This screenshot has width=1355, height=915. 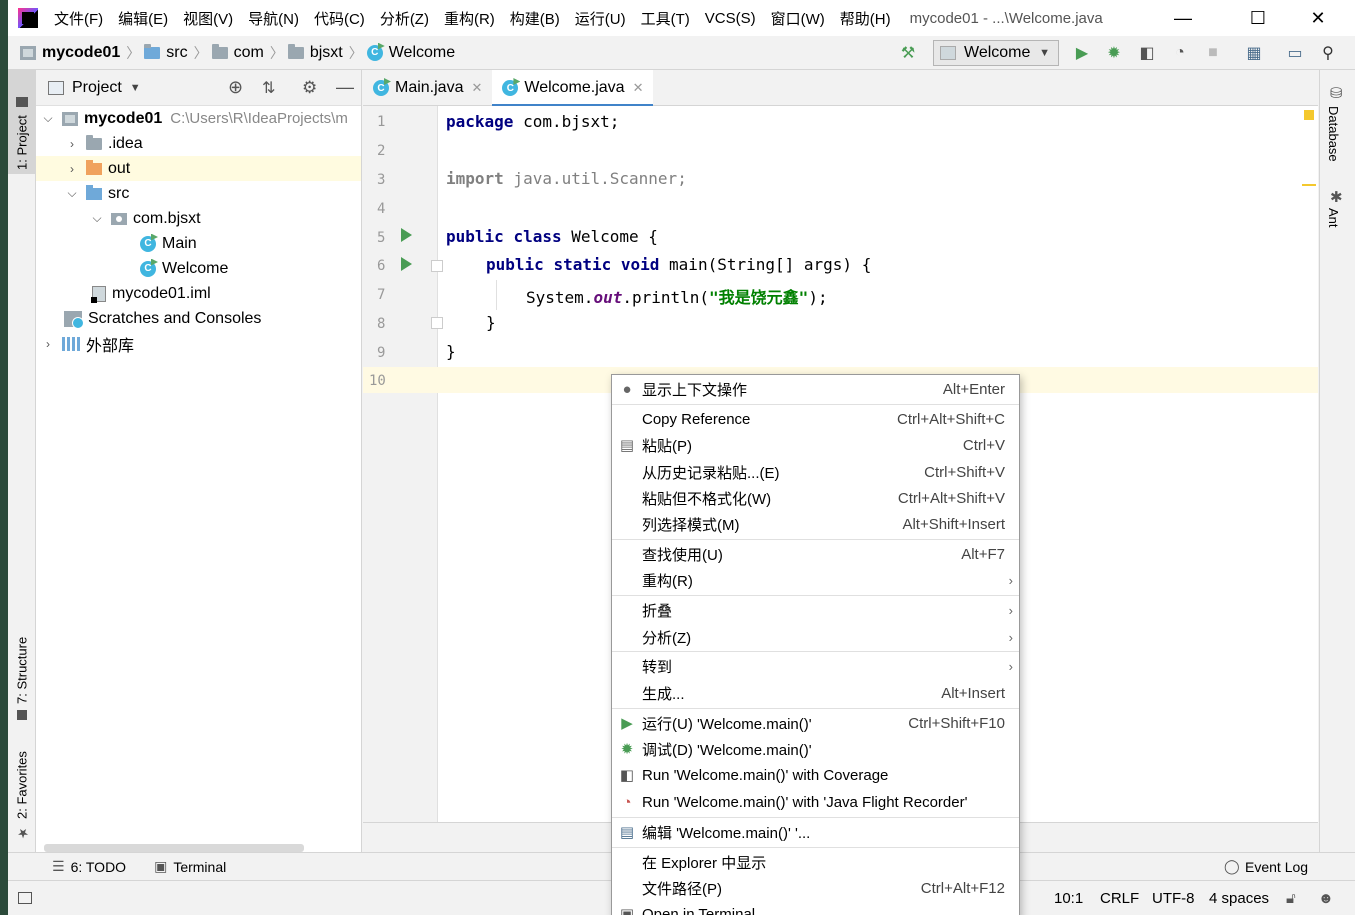 I want to click on project-structure-icon: ▦, so click(x=1254, y=53).